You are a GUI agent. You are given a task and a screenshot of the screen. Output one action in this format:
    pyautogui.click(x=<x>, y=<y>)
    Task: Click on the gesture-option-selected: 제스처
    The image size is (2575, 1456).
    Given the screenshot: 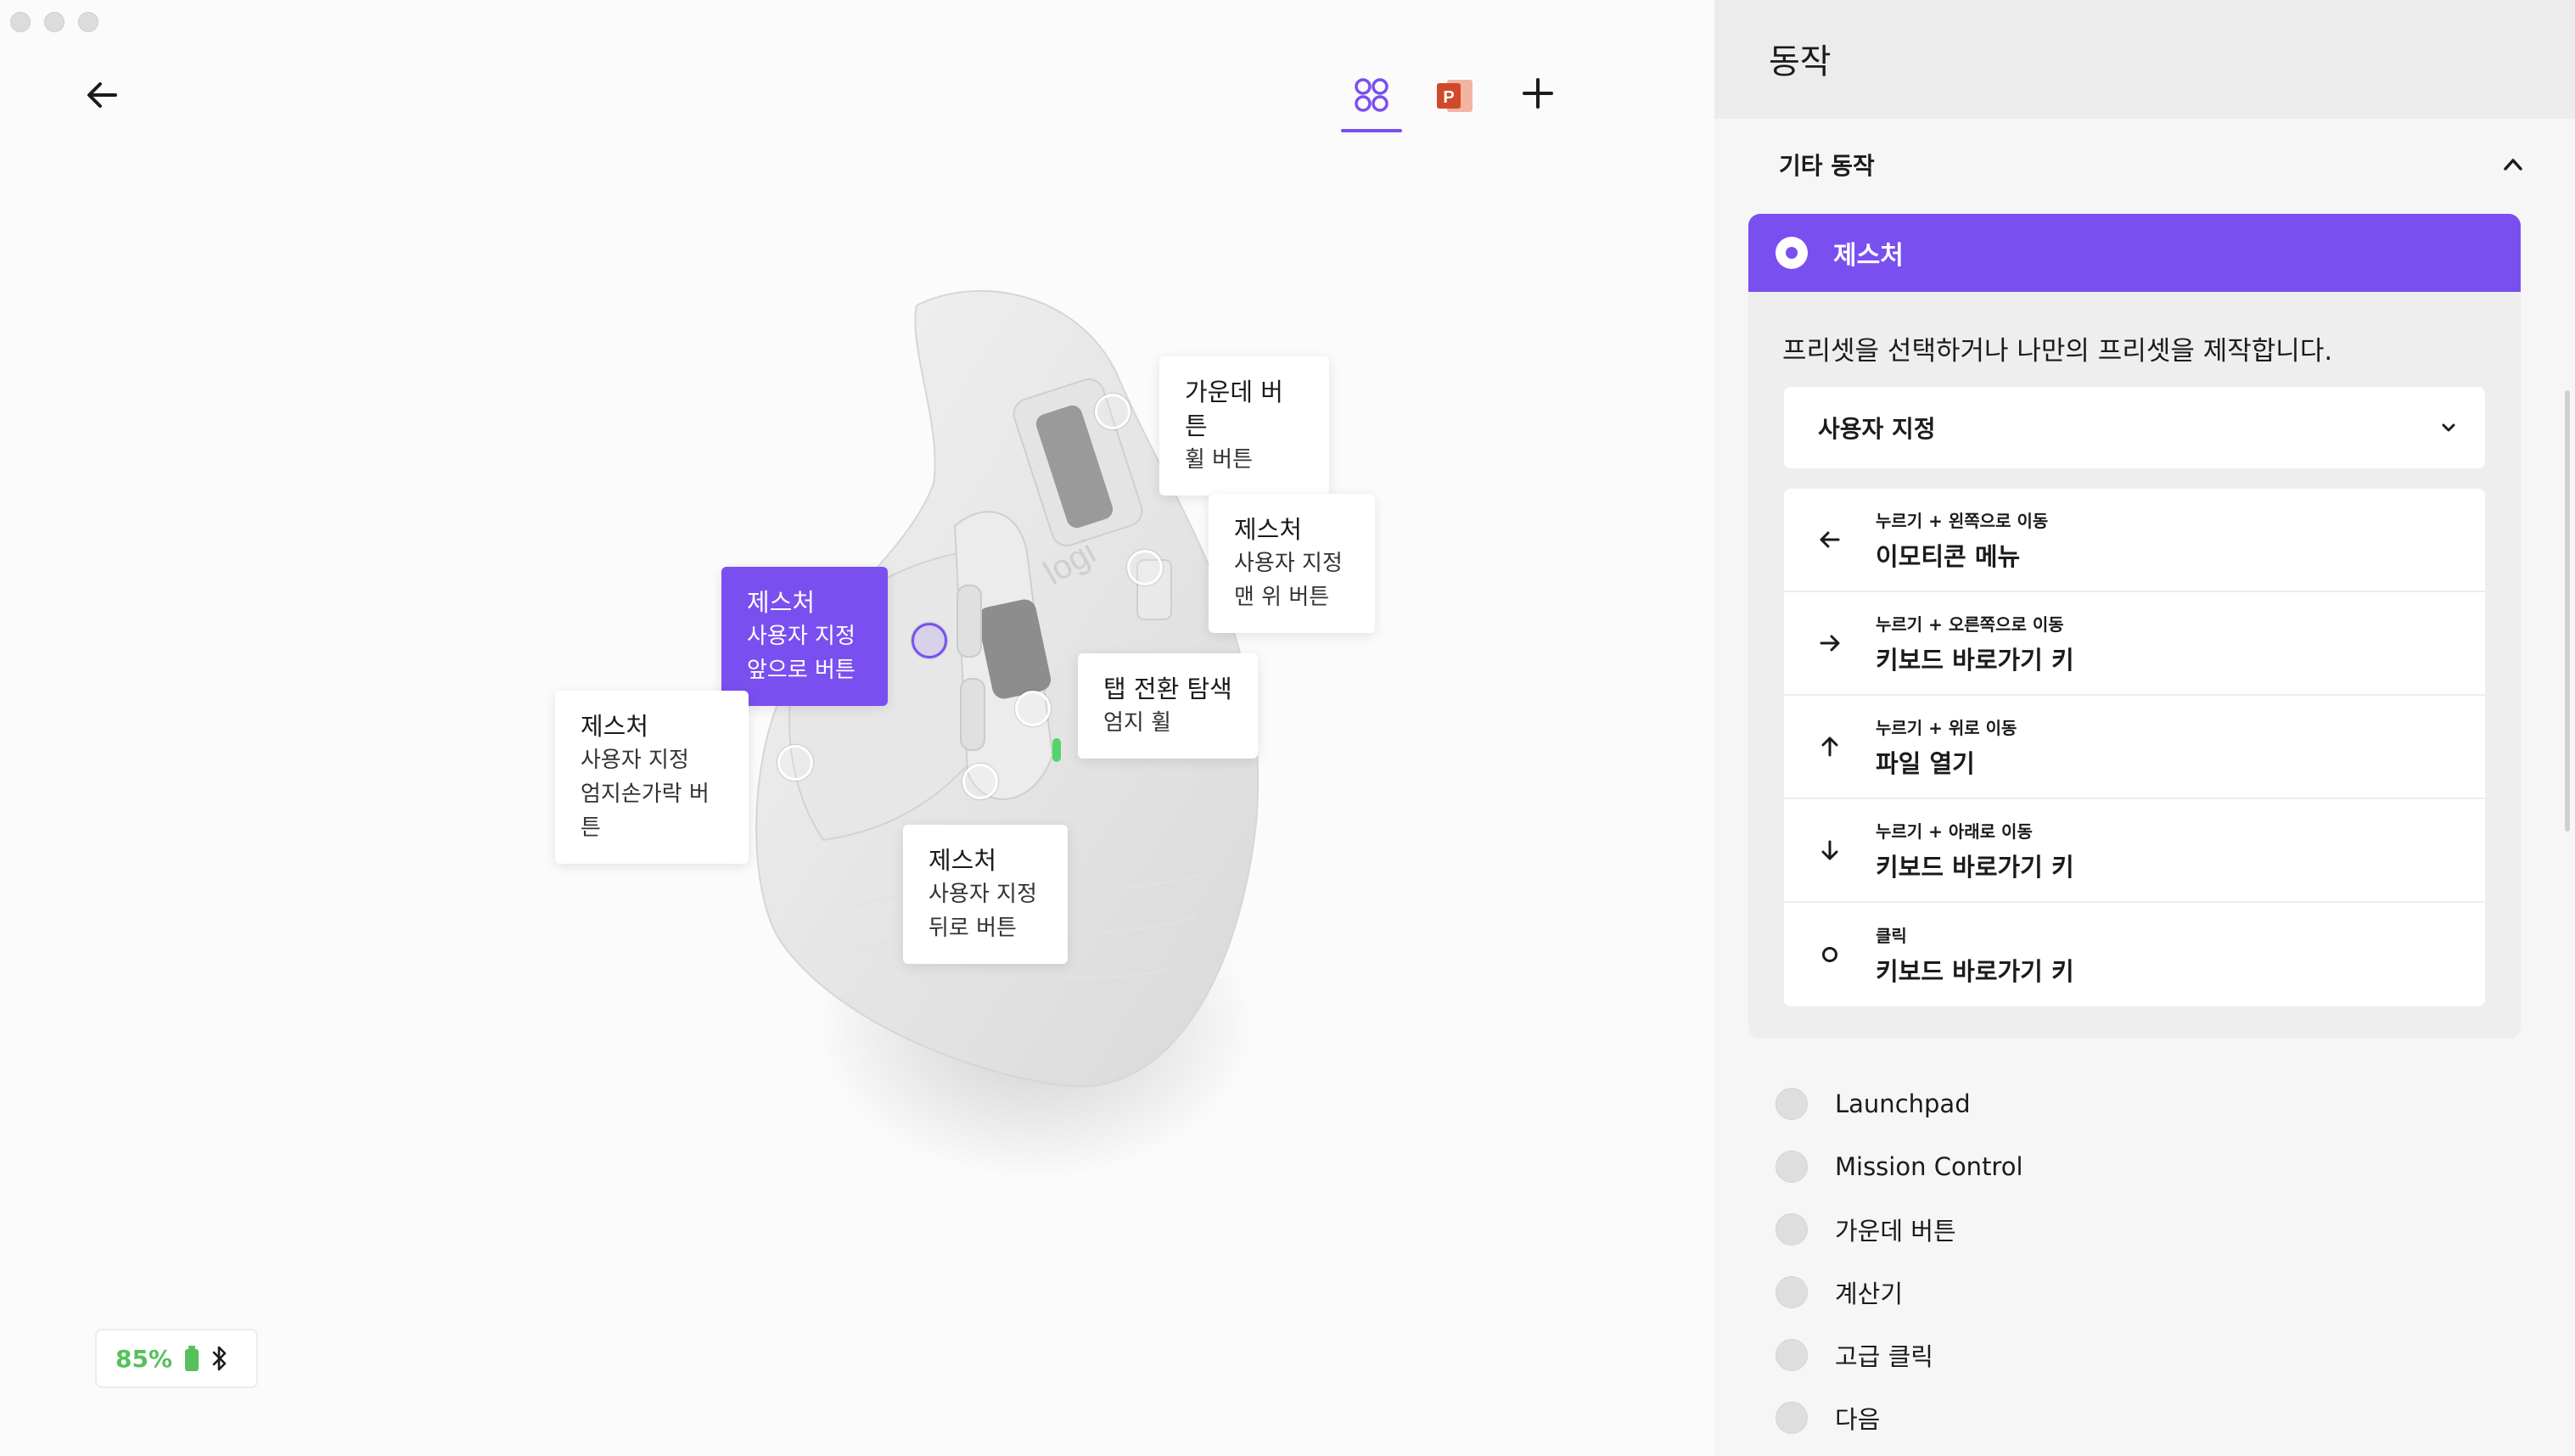 What is the action you would take?
    pyautogui.click(x=2134, y=253)
    